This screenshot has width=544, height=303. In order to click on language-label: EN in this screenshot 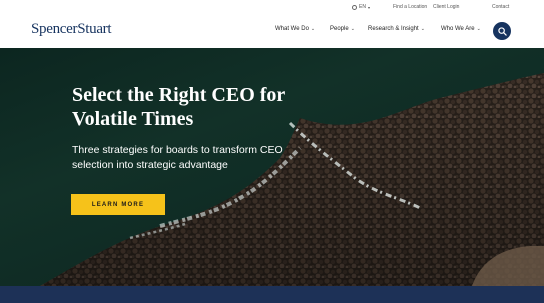, I will do `click(362, 7)`.